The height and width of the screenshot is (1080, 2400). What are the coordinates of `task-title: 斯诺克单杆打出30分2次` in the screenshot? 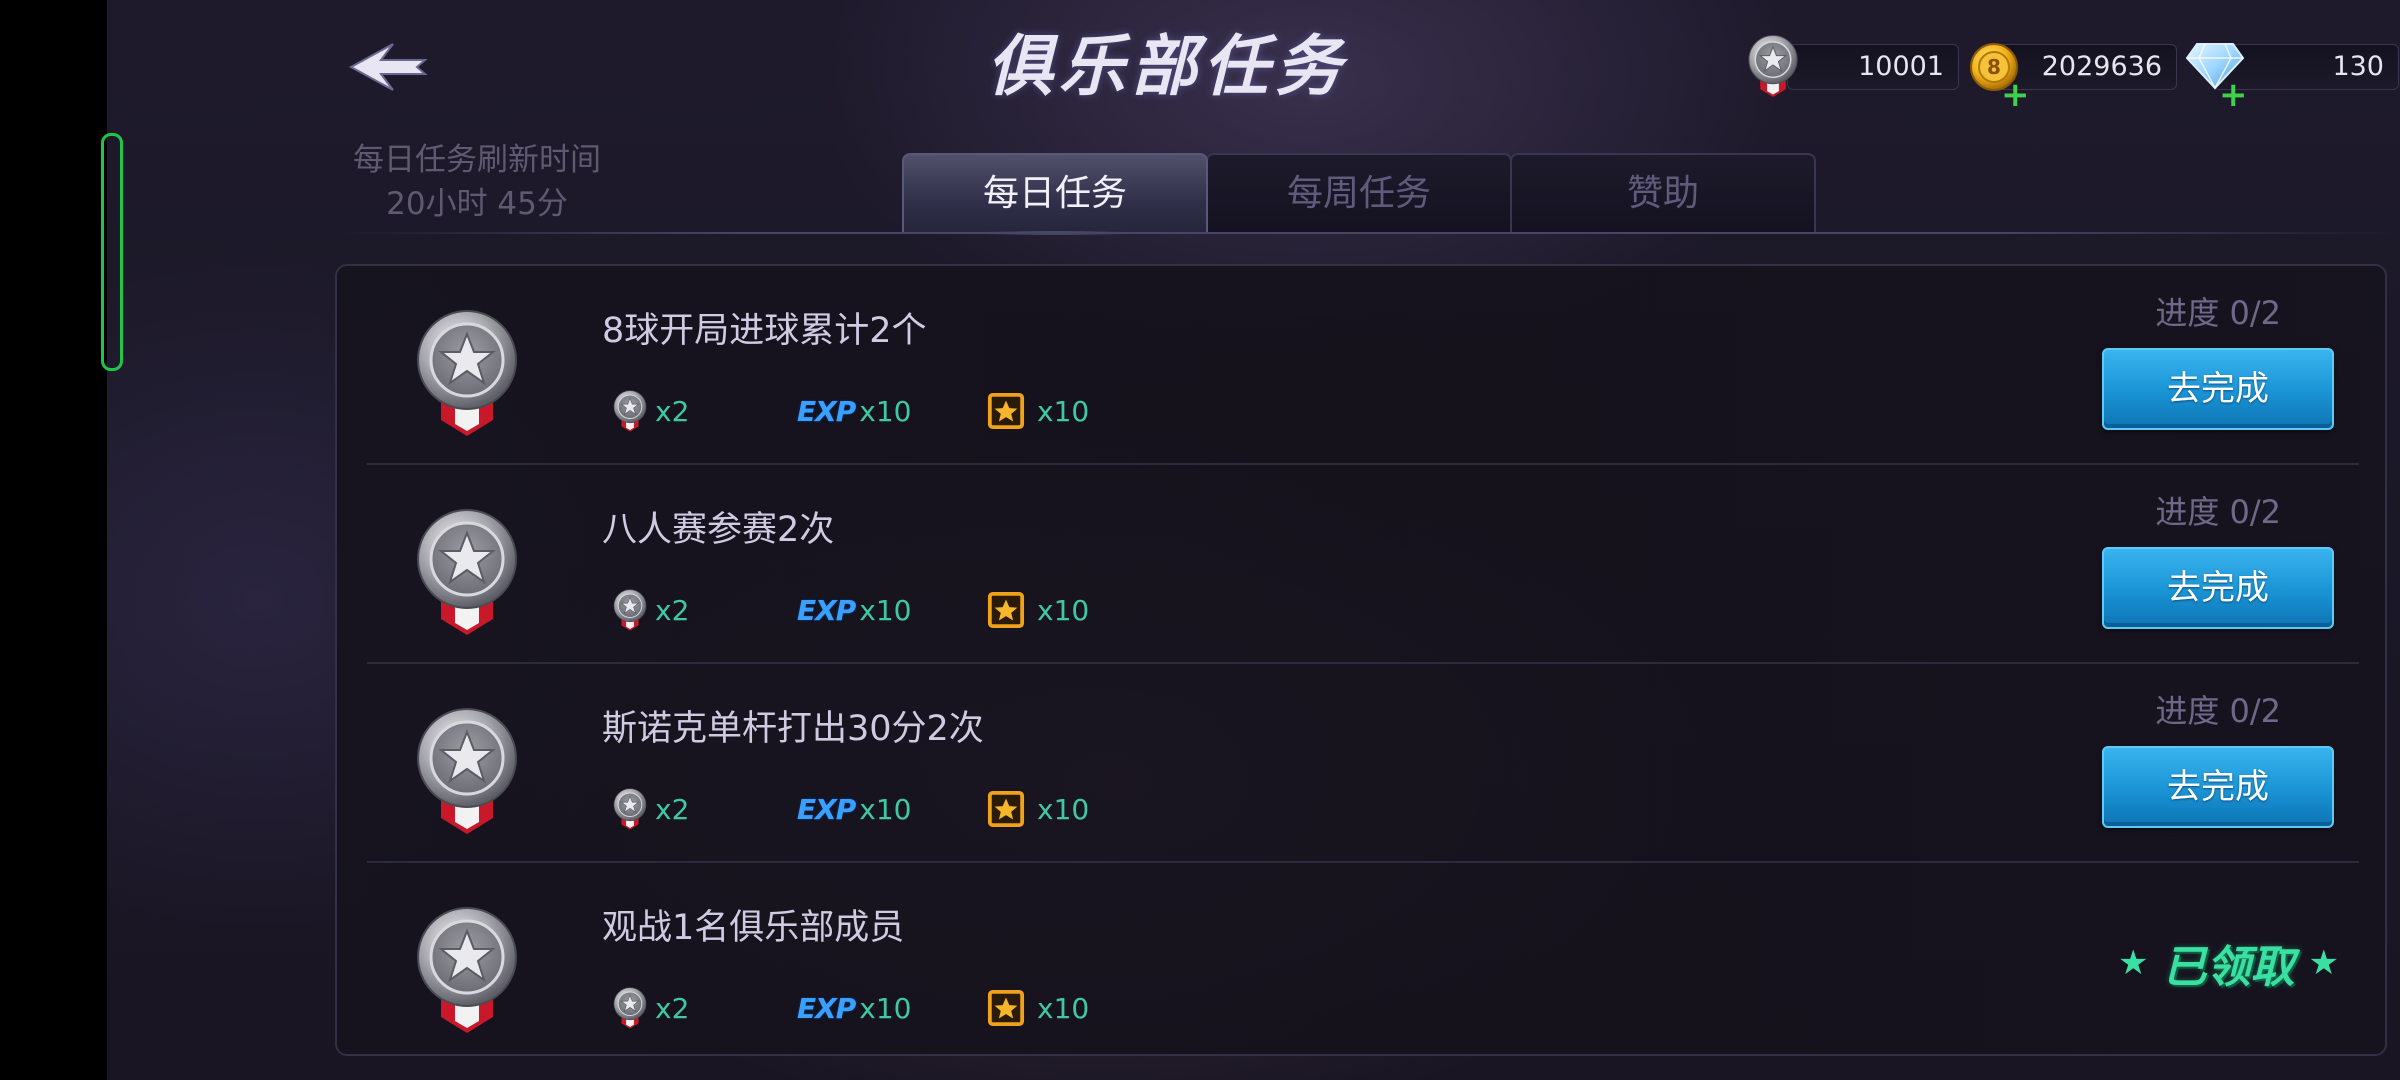 It's located at (793, 729).